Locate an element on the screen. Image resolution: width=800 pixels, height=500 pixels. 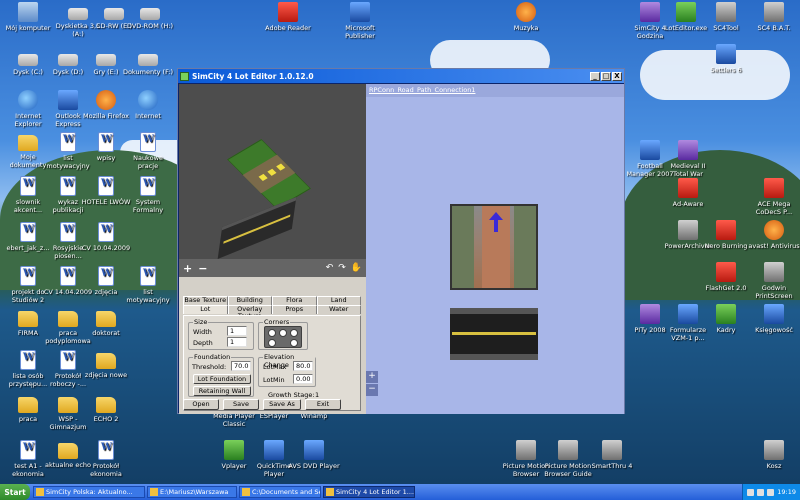
desktop-icon: Internet is located at coordinates (148, 105).